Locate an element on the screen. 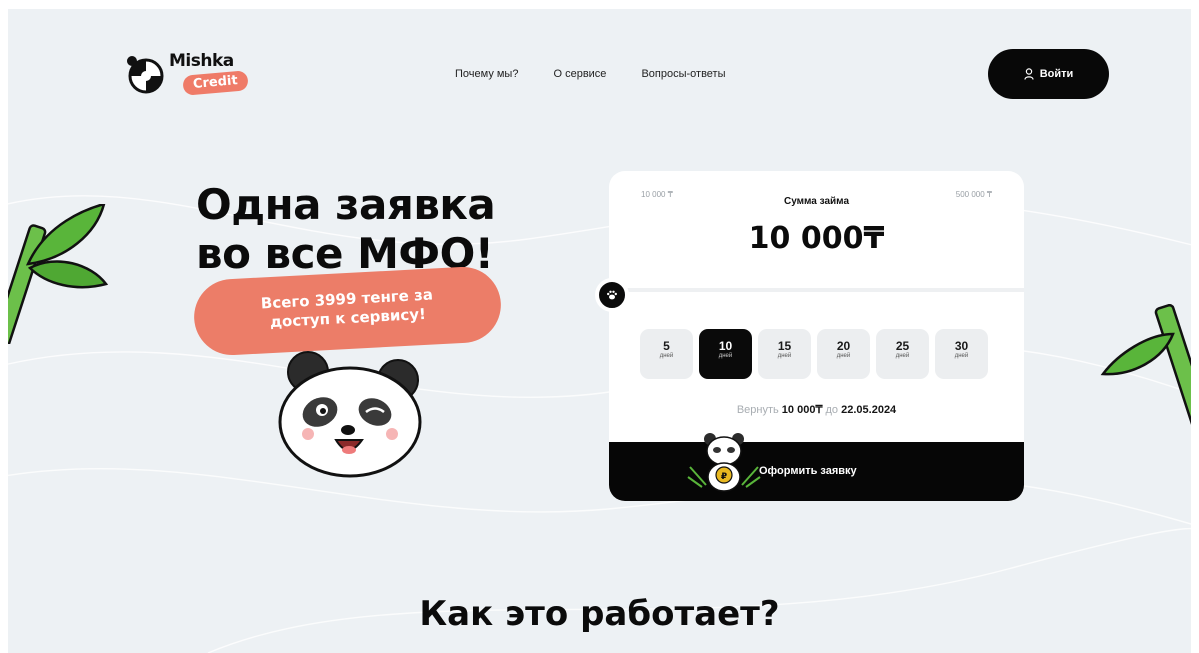 The width and height of the screenshot is (1199, 653). panda-mascot-illustration is located at coordinates (350, 414).